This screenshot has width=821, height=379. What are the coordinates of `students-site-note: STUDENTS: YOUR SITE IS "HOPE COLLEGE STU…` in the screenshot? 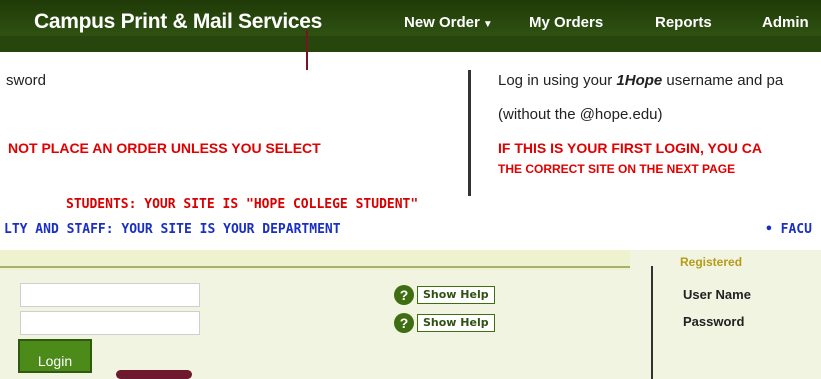 It's located at (242, 204).